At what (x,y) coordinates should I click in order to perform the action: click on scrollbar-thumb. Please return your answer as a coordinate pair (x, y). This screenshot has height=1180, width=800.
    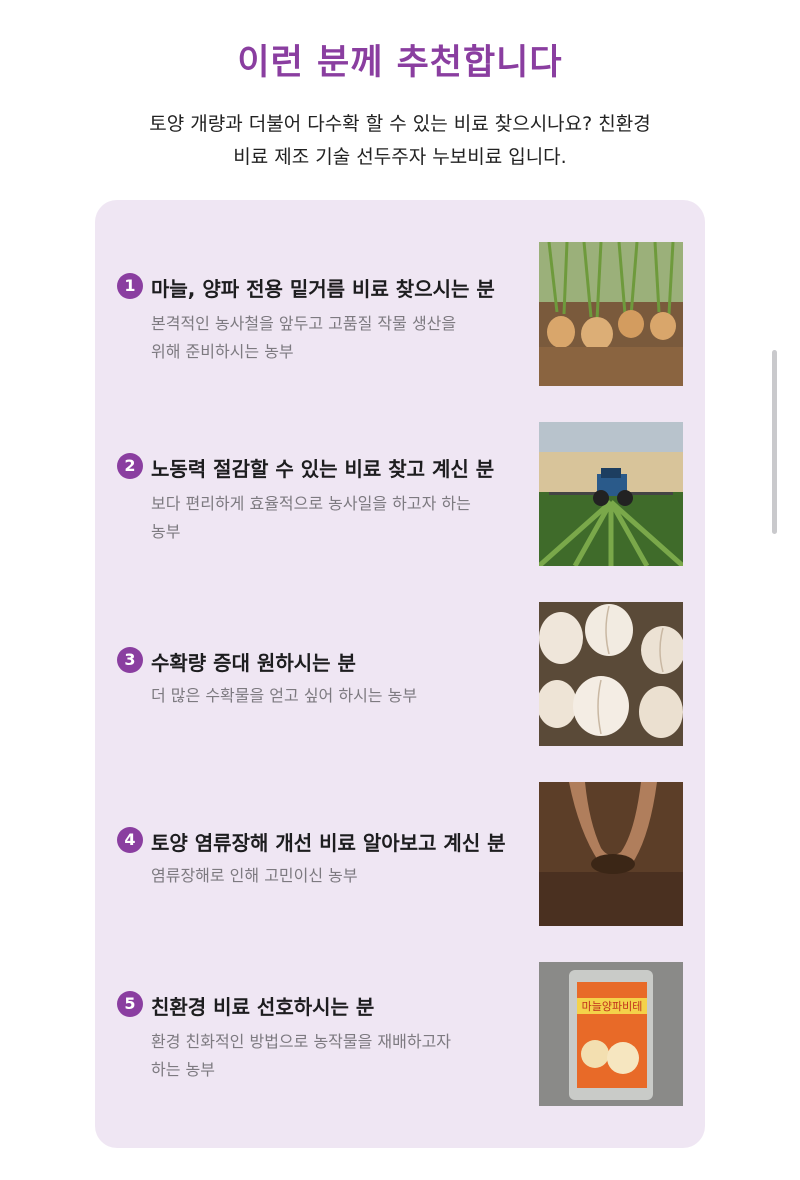
    Looking at the image, I should click on (774, 442).